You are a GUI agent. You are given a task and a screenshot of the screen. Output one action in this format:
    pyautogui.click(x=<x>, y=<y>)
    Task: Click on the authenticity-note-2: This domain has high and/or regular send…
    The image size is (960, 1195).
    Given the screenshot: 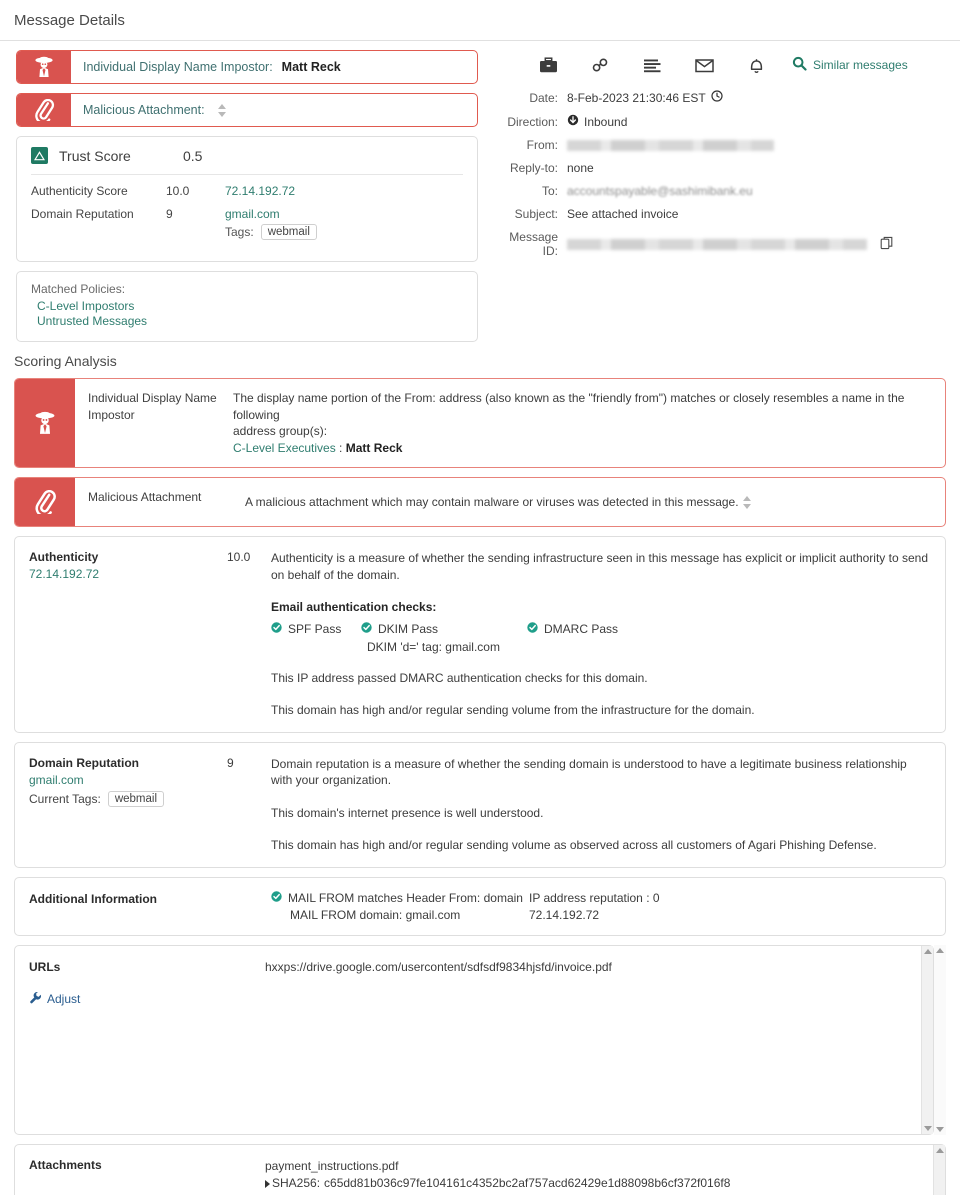 What is the action you would take?
    pyautogui.click(x=513, y=710)
    